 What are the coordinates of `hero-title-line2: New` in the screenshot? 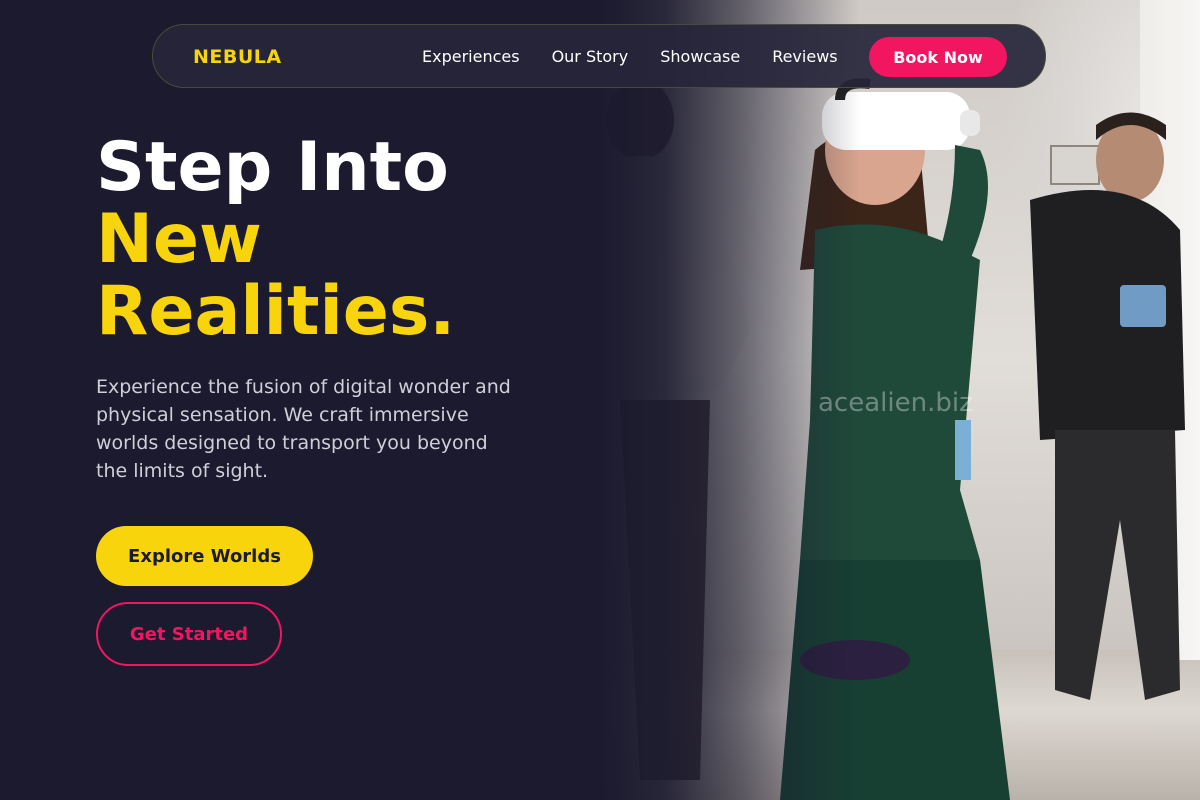 It's located at (179, 239).